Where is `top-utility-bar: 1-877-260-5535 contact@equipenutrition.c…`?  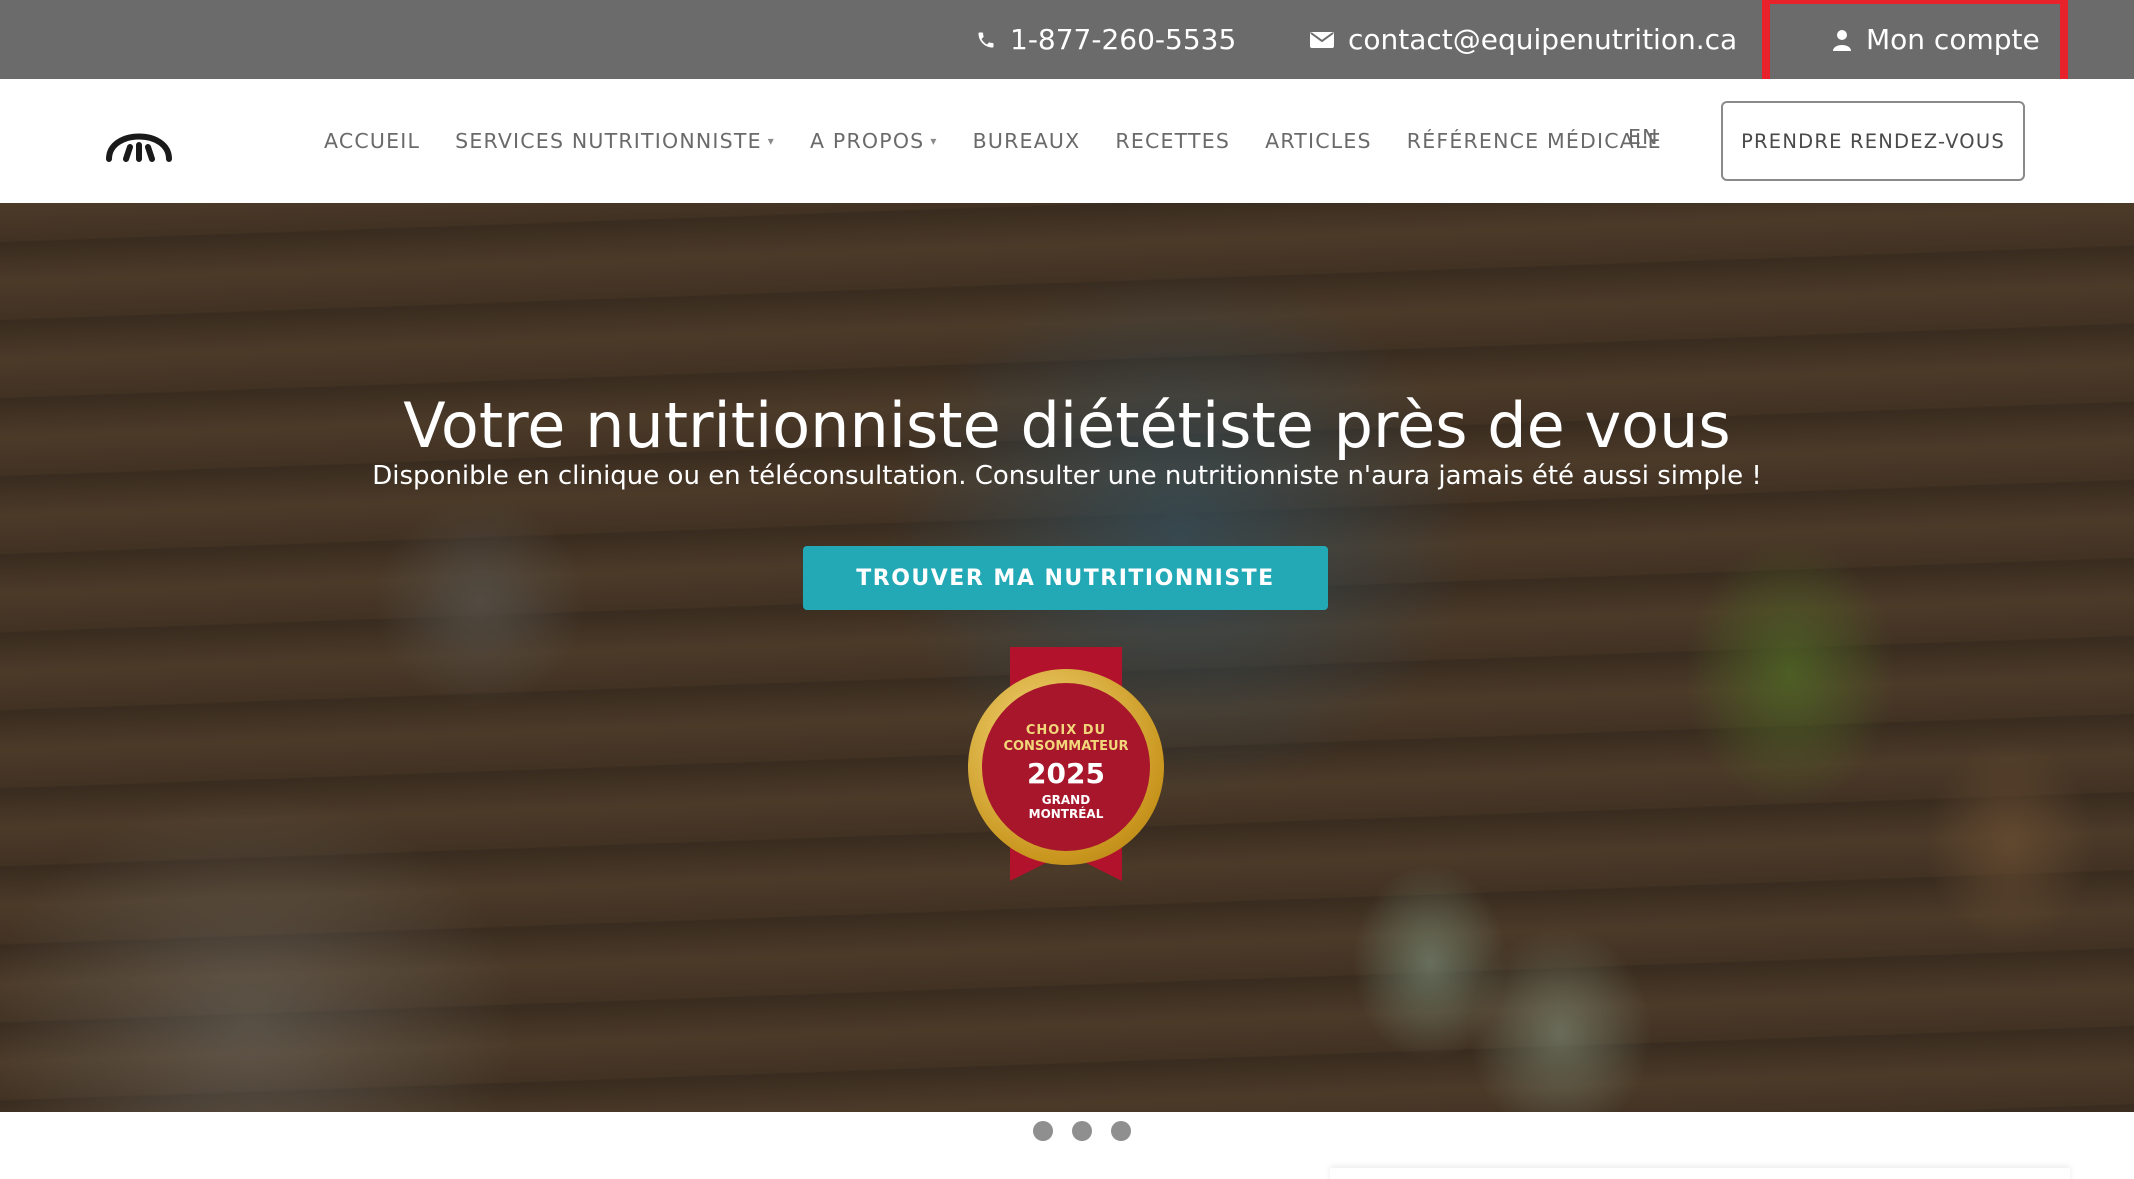
top-utility-bar: 1-877-260-5535 contact@equipenutrition.c… is located at coordinates (1067, 57).